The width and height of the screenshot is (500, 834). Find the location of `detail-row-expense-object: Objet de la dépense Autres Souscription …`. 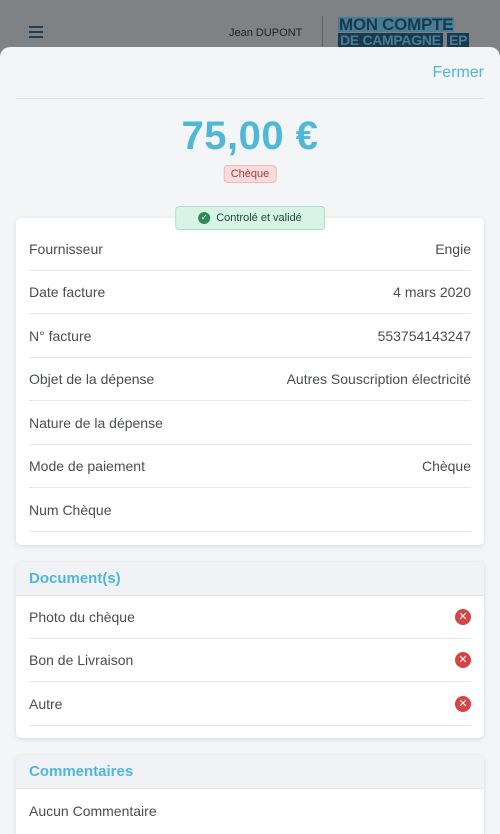

detail-row-expense-object: Objet de la dépense Autres Souscription … is located at coordinates (250, 379).